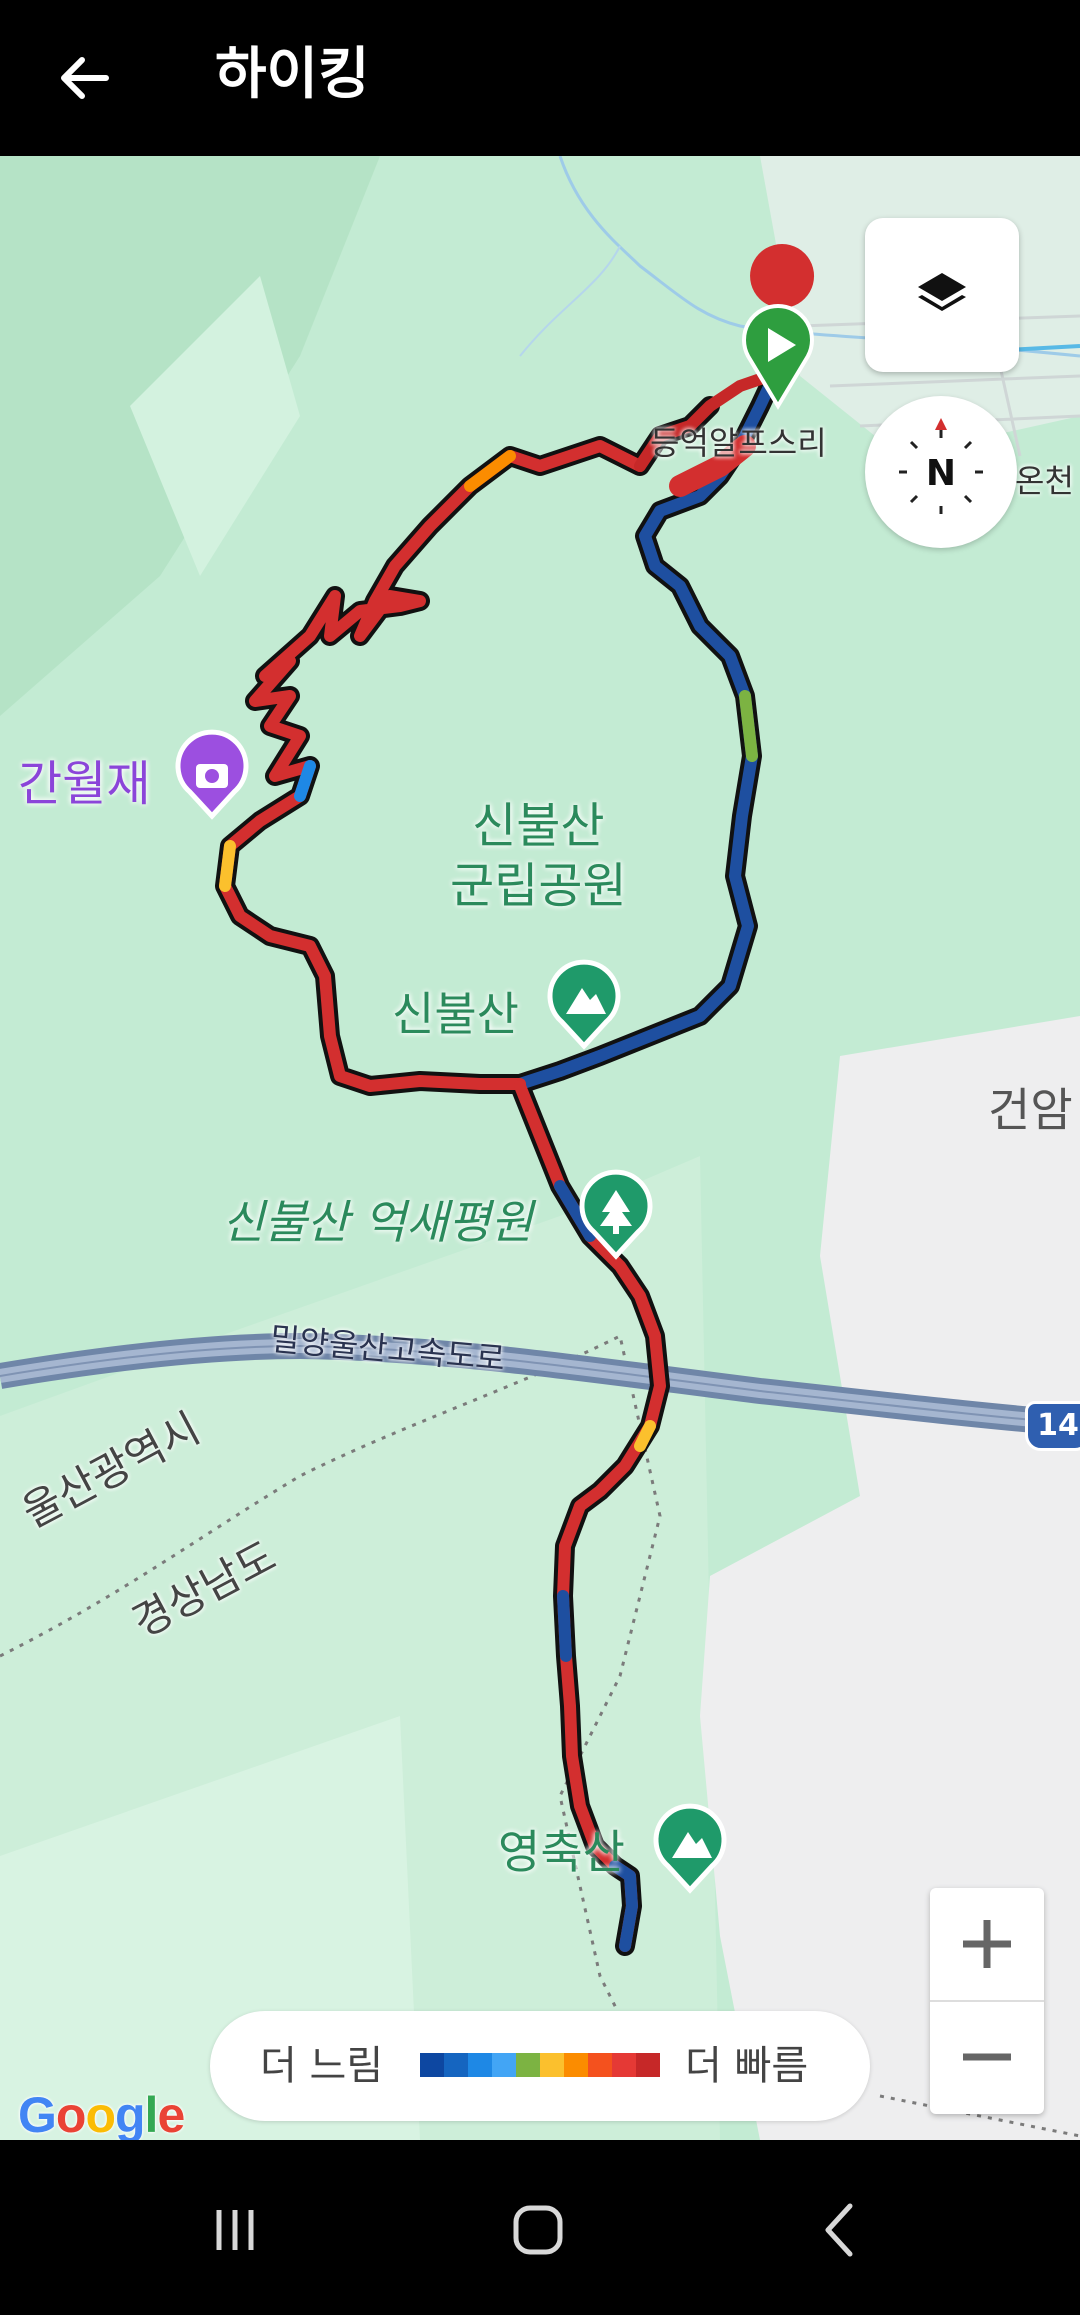  Describe the element at coordinates (1044, 481) in the screenshot. I see `place-label-oncheon: 온천` at that location.